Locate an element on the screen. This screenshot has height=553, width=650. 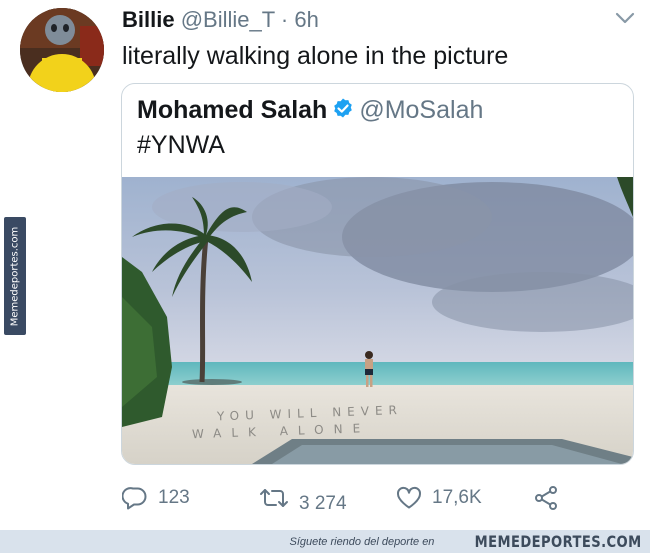
reply-icon is located at coordinates (134, 498).